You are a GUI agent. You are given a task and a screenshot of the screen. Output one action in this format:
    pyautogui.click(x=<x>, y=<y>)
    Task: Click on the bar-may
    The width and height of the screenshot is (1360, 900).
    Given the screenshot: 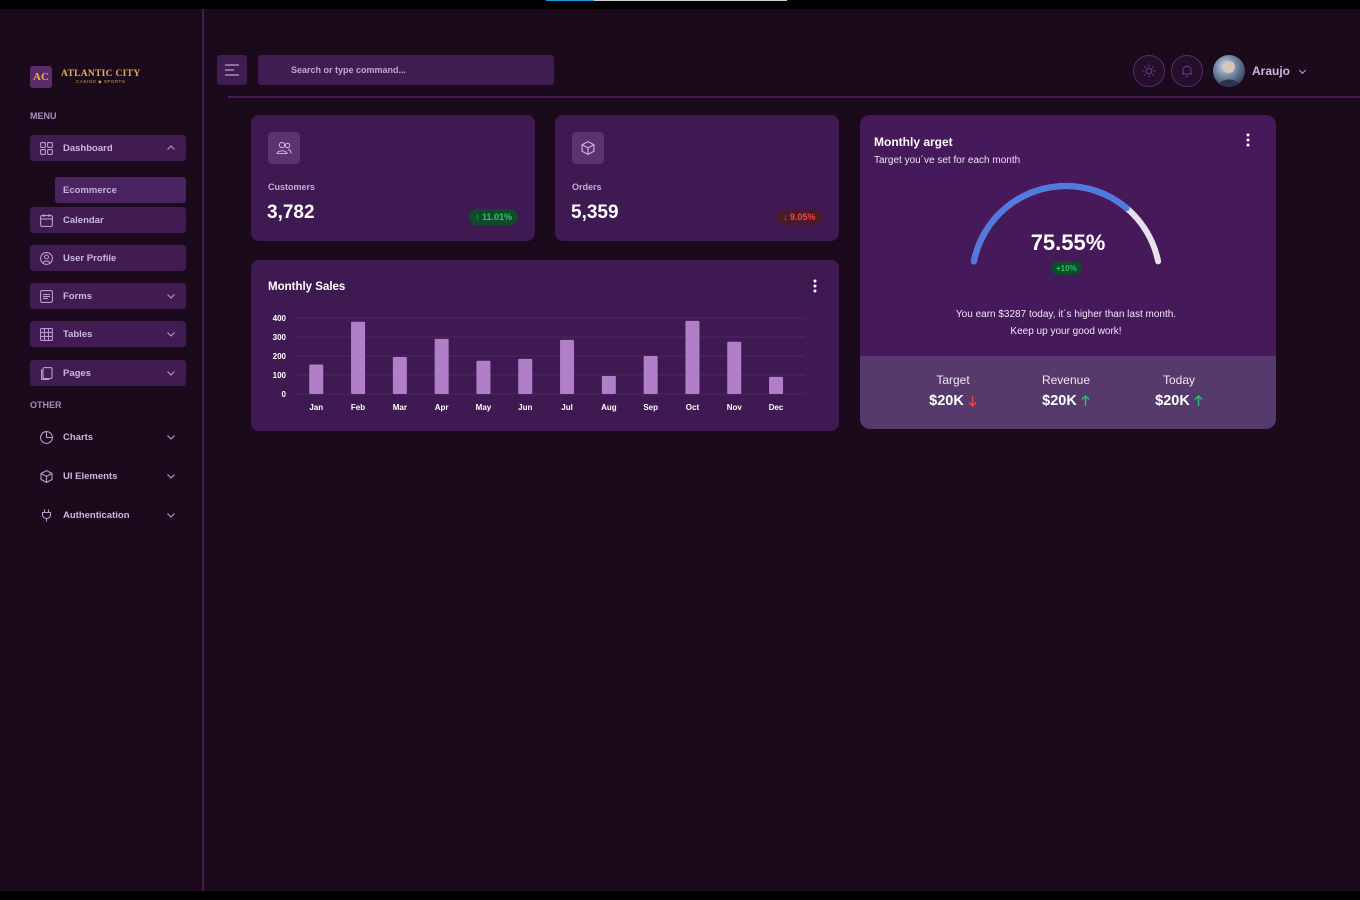 What is the action you would take?
    pyautogui.click(x=483, y=377)
    